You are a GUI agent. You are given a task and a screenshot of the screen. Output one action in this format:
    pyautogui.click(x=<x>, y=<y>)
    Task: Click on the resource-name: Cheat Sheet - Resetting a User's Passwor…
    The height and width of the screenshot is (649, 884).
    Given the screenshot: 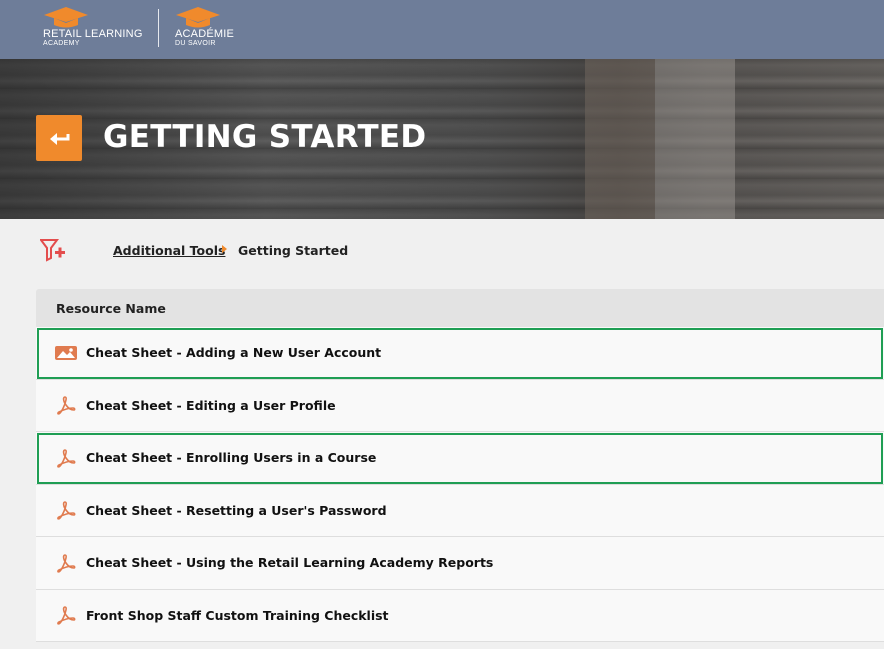 What is the action you would take?
    pyautogui.click(x=236, y=510)
    